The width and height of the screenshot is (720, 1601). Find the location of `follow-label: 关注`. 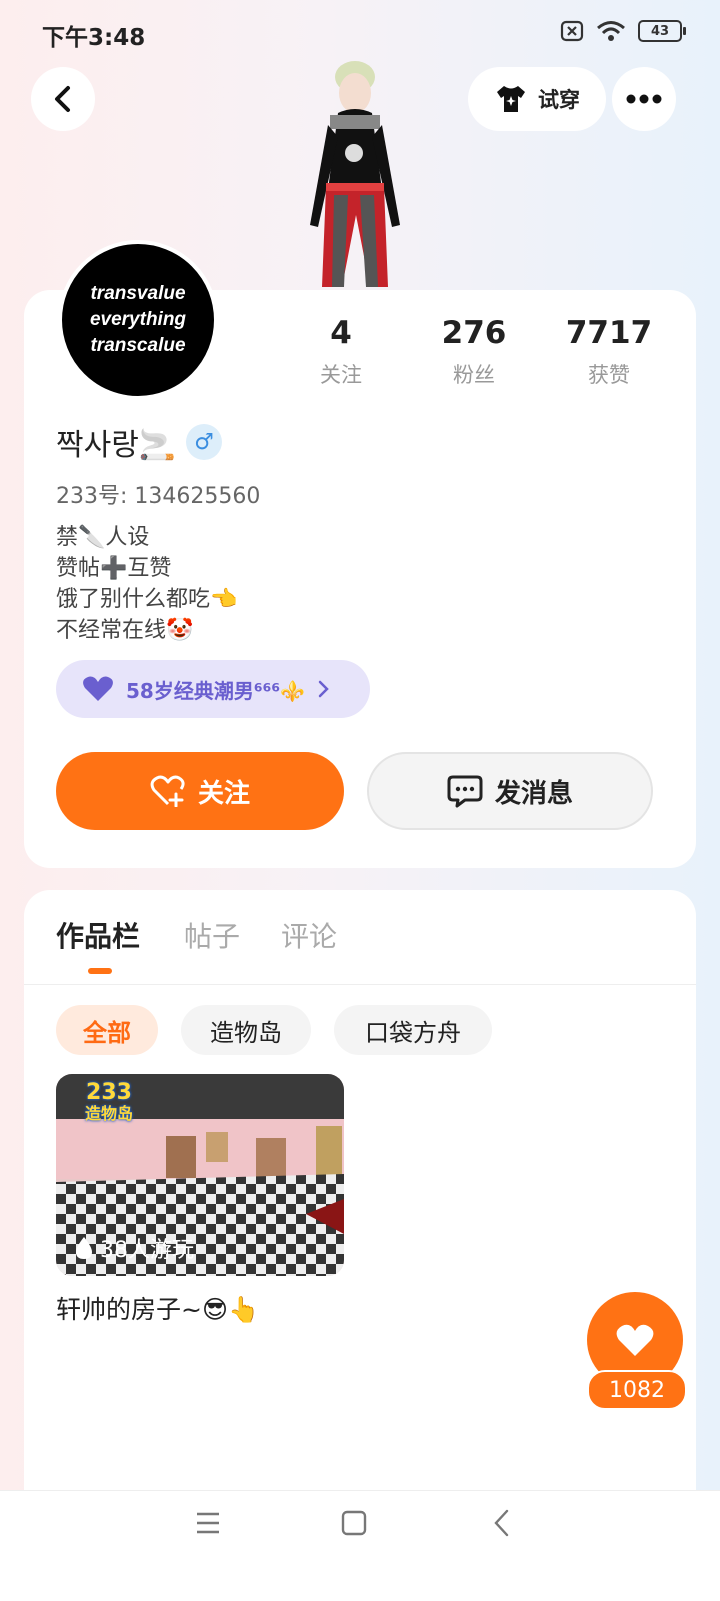

follow-label: 关注 is located at coordinates (223, 793).